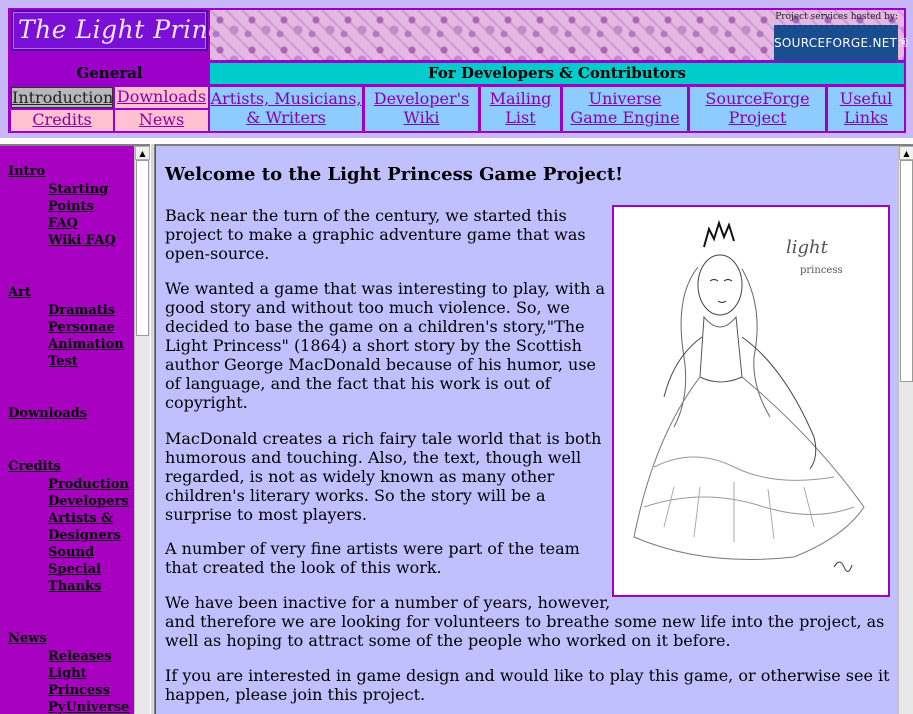 The image size is (913, 714). What do you see at coordinates (866, 117) in the screenshot?
I see `nav-label-line2: Links` at bounding box center [866, 117].